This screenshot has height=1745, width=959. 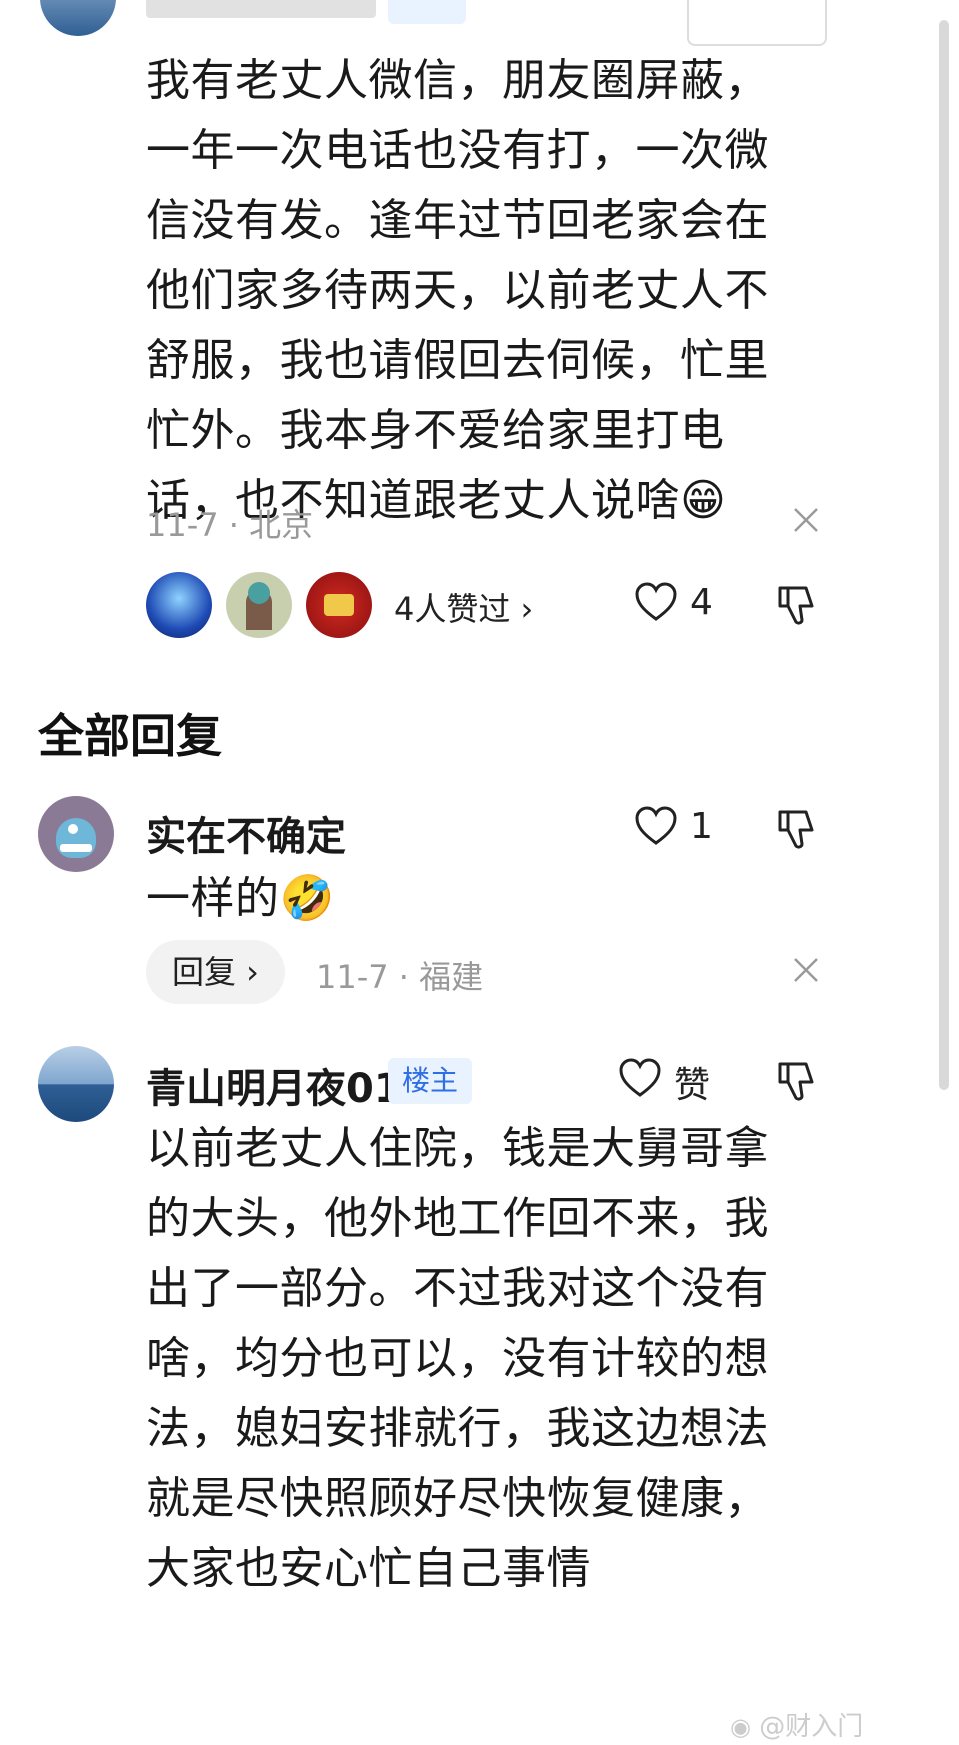 What do you see at coordinates (215, 972) in the screenshot?
I see `reply-button: 回复 ›` at bounding box center [215, 972].